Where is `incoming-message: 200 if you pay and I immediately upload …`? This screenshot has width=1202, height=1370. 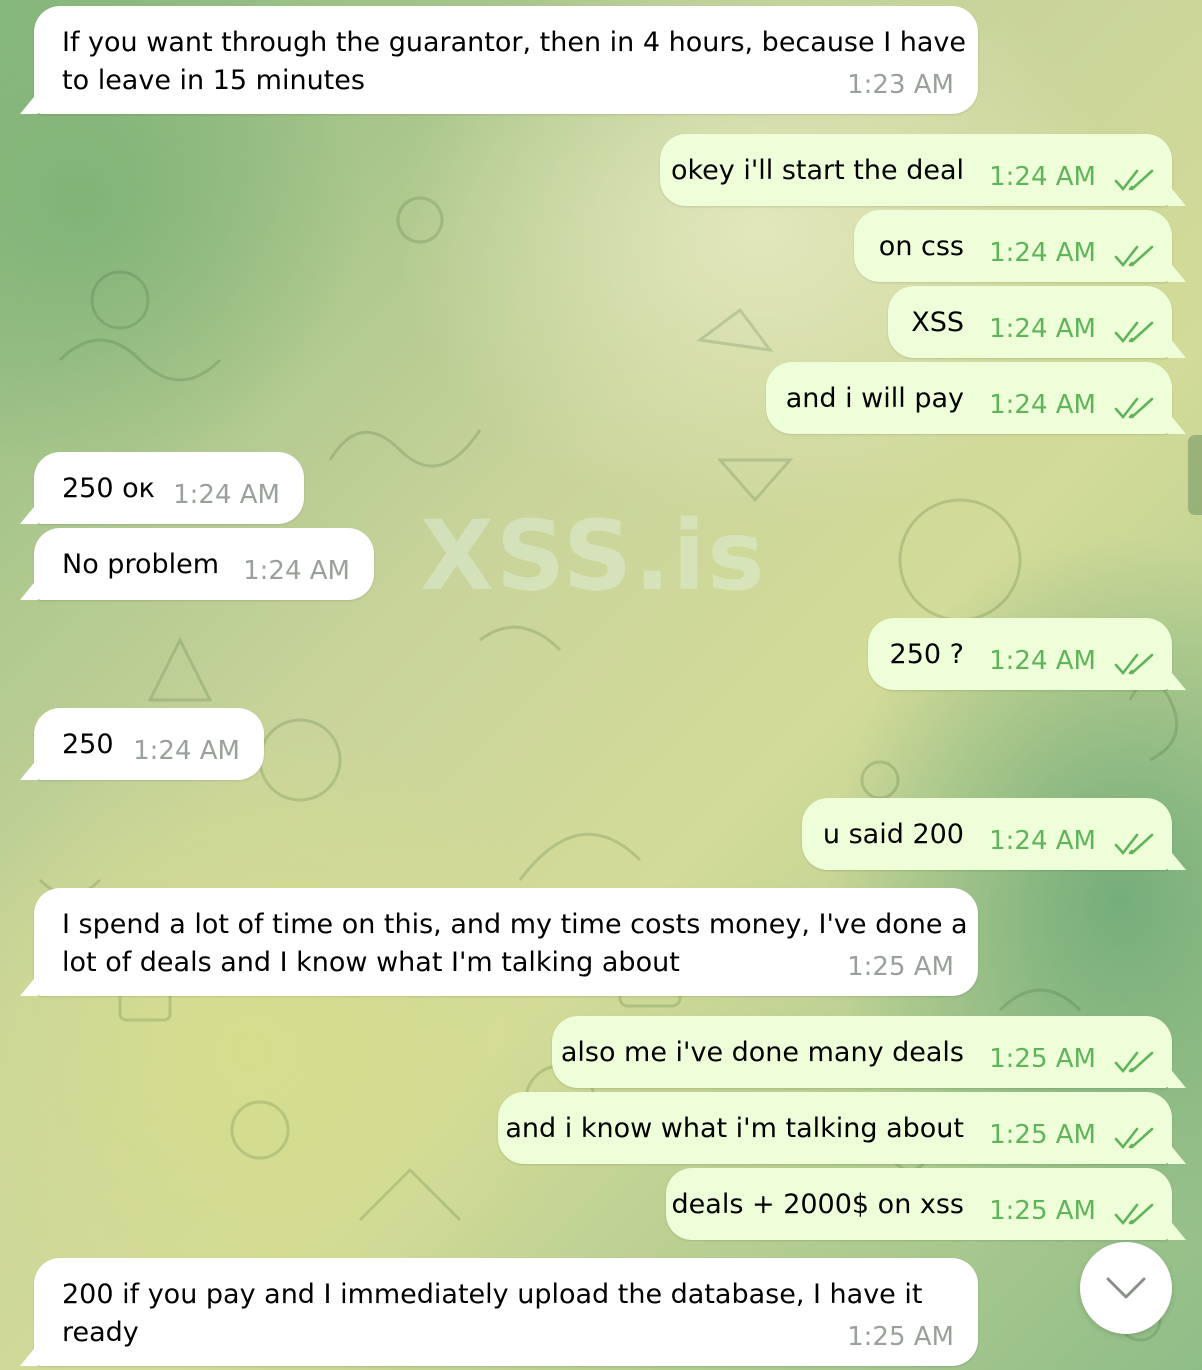
incoming-message: 200 if you pay and I immediately upload … is located at coordinates (506, 1312).